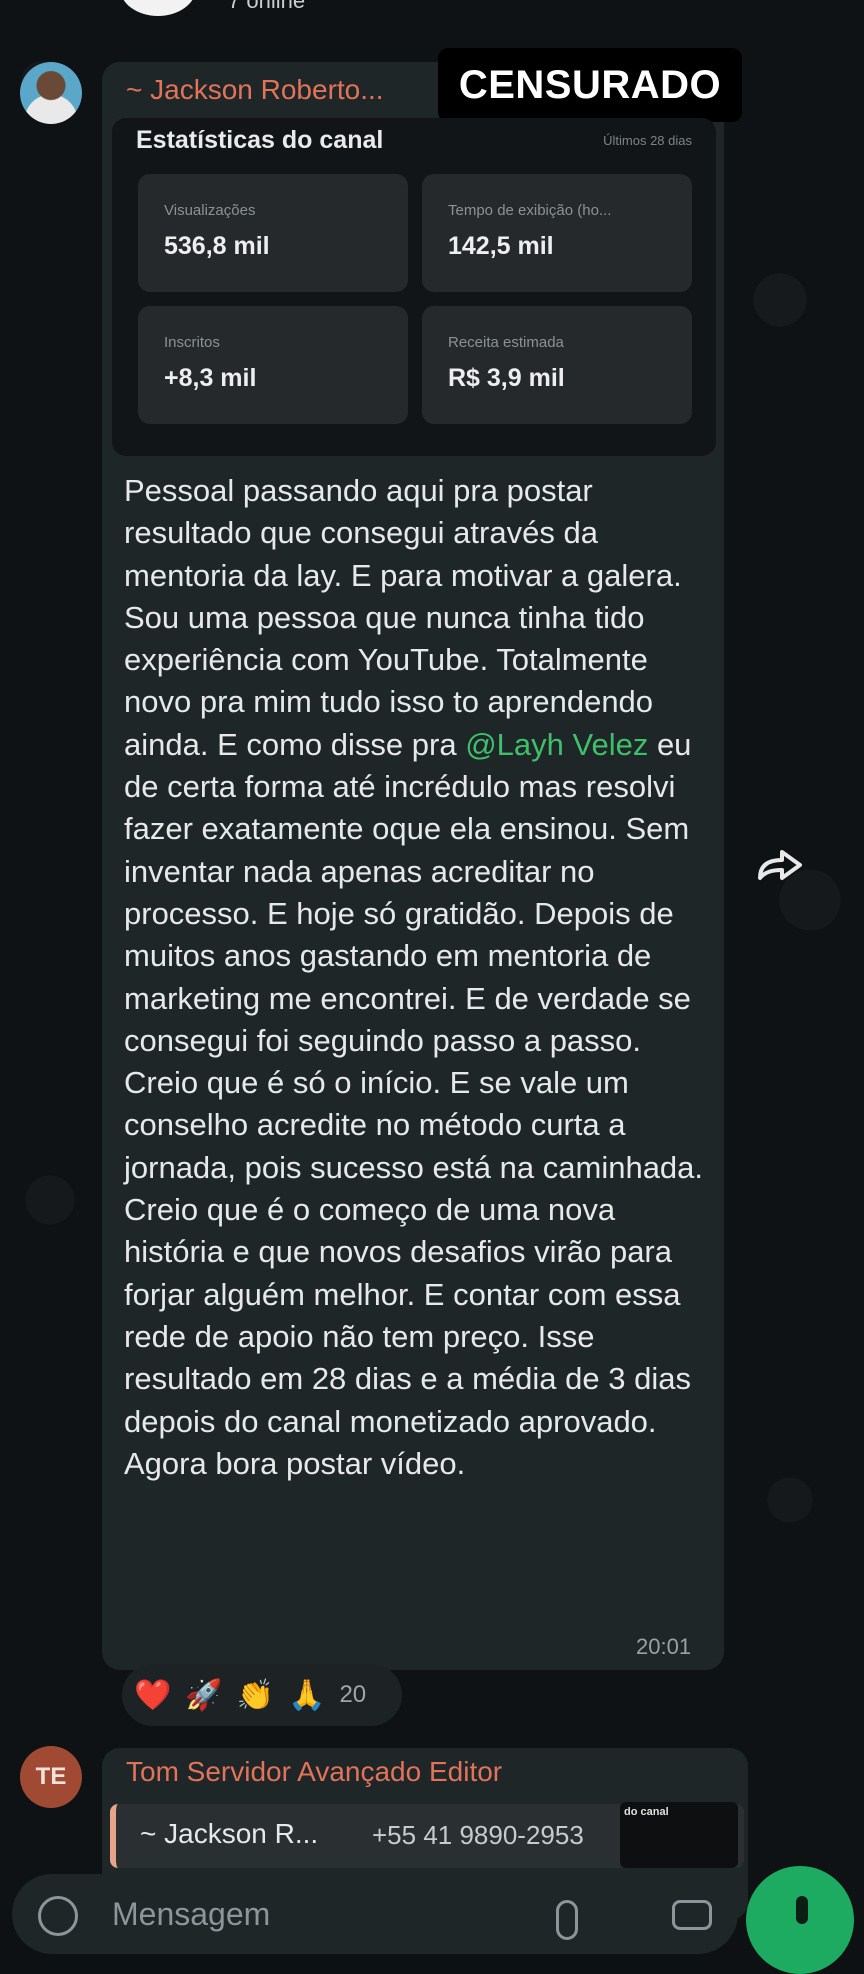 This screenshot has height=1974, width=864. Describe the element at coordinates (51, 93) in the screenshot. I see `avatar` at that location.